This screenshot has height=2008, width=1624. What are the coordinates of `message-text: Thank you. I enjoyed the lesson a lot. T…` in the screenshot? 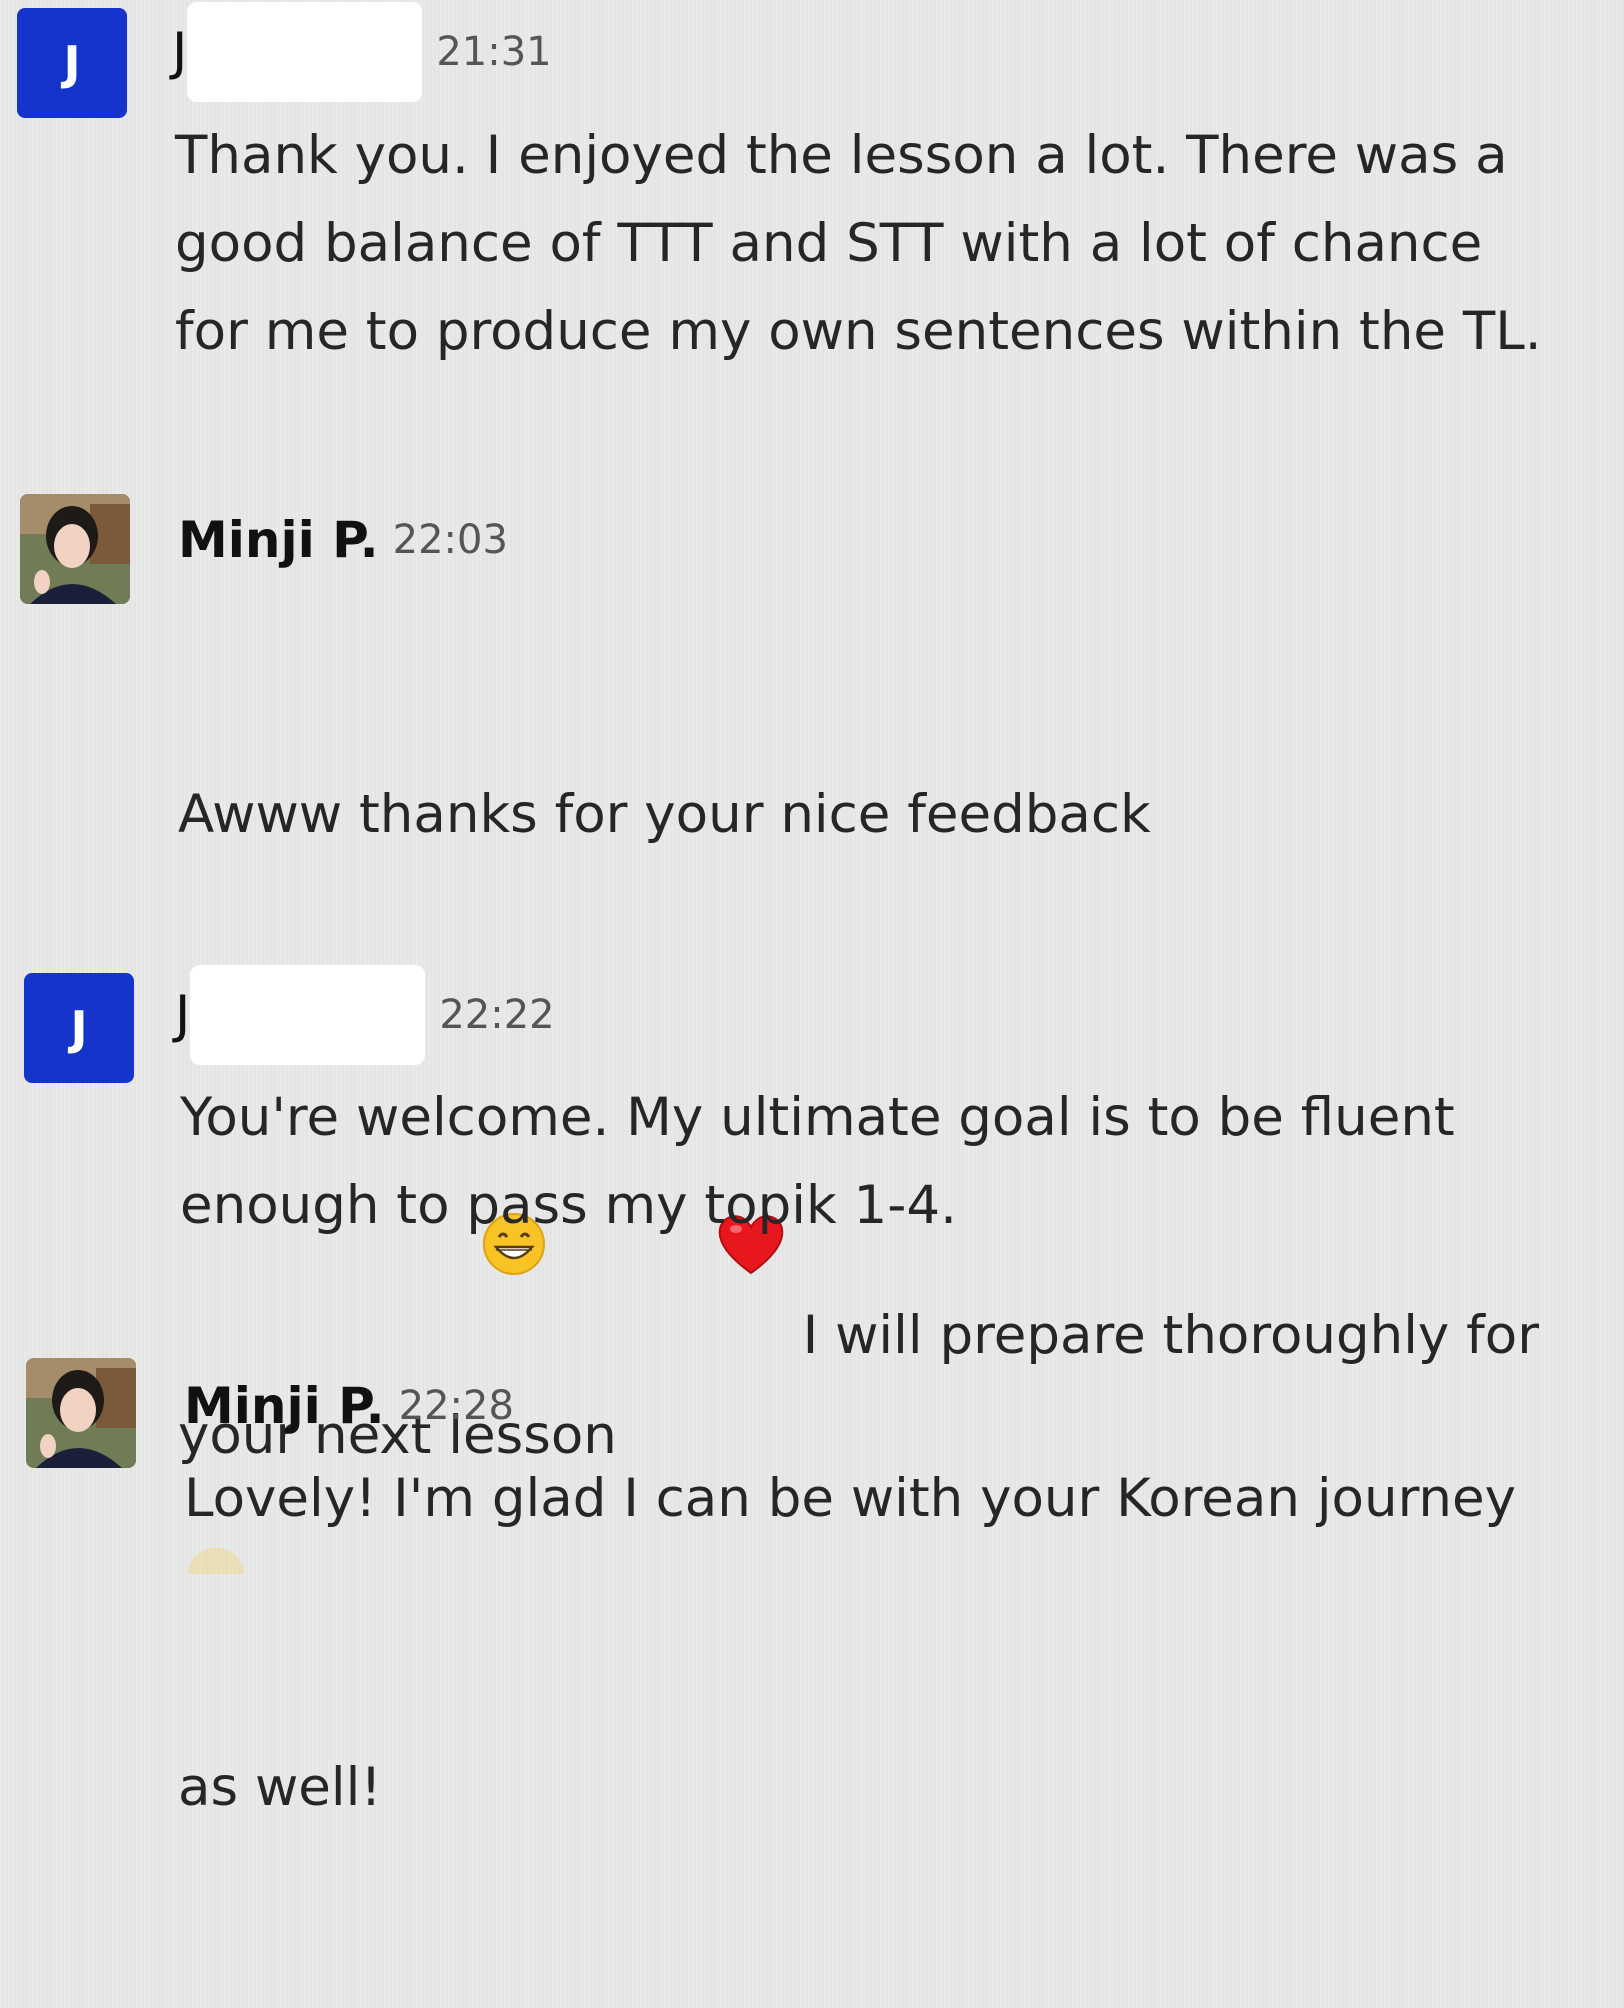 It's located at (858, 243).